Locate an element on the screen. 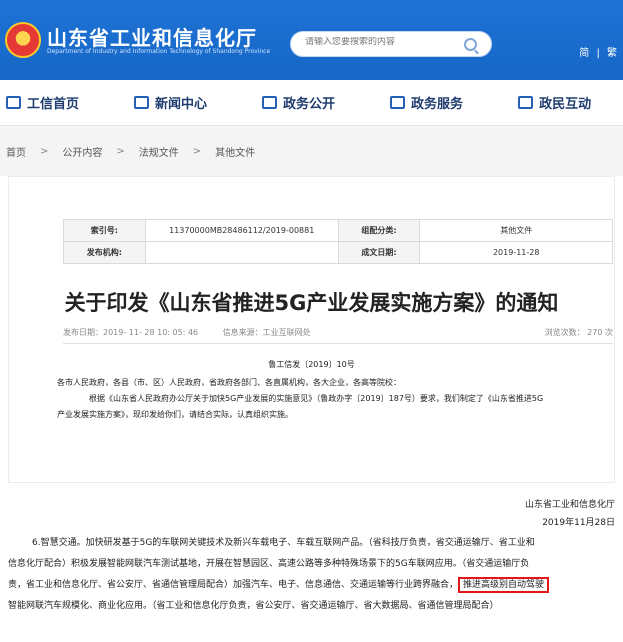  view-count: 浏览次数： 270 次 is located at coordinates (578, 332).